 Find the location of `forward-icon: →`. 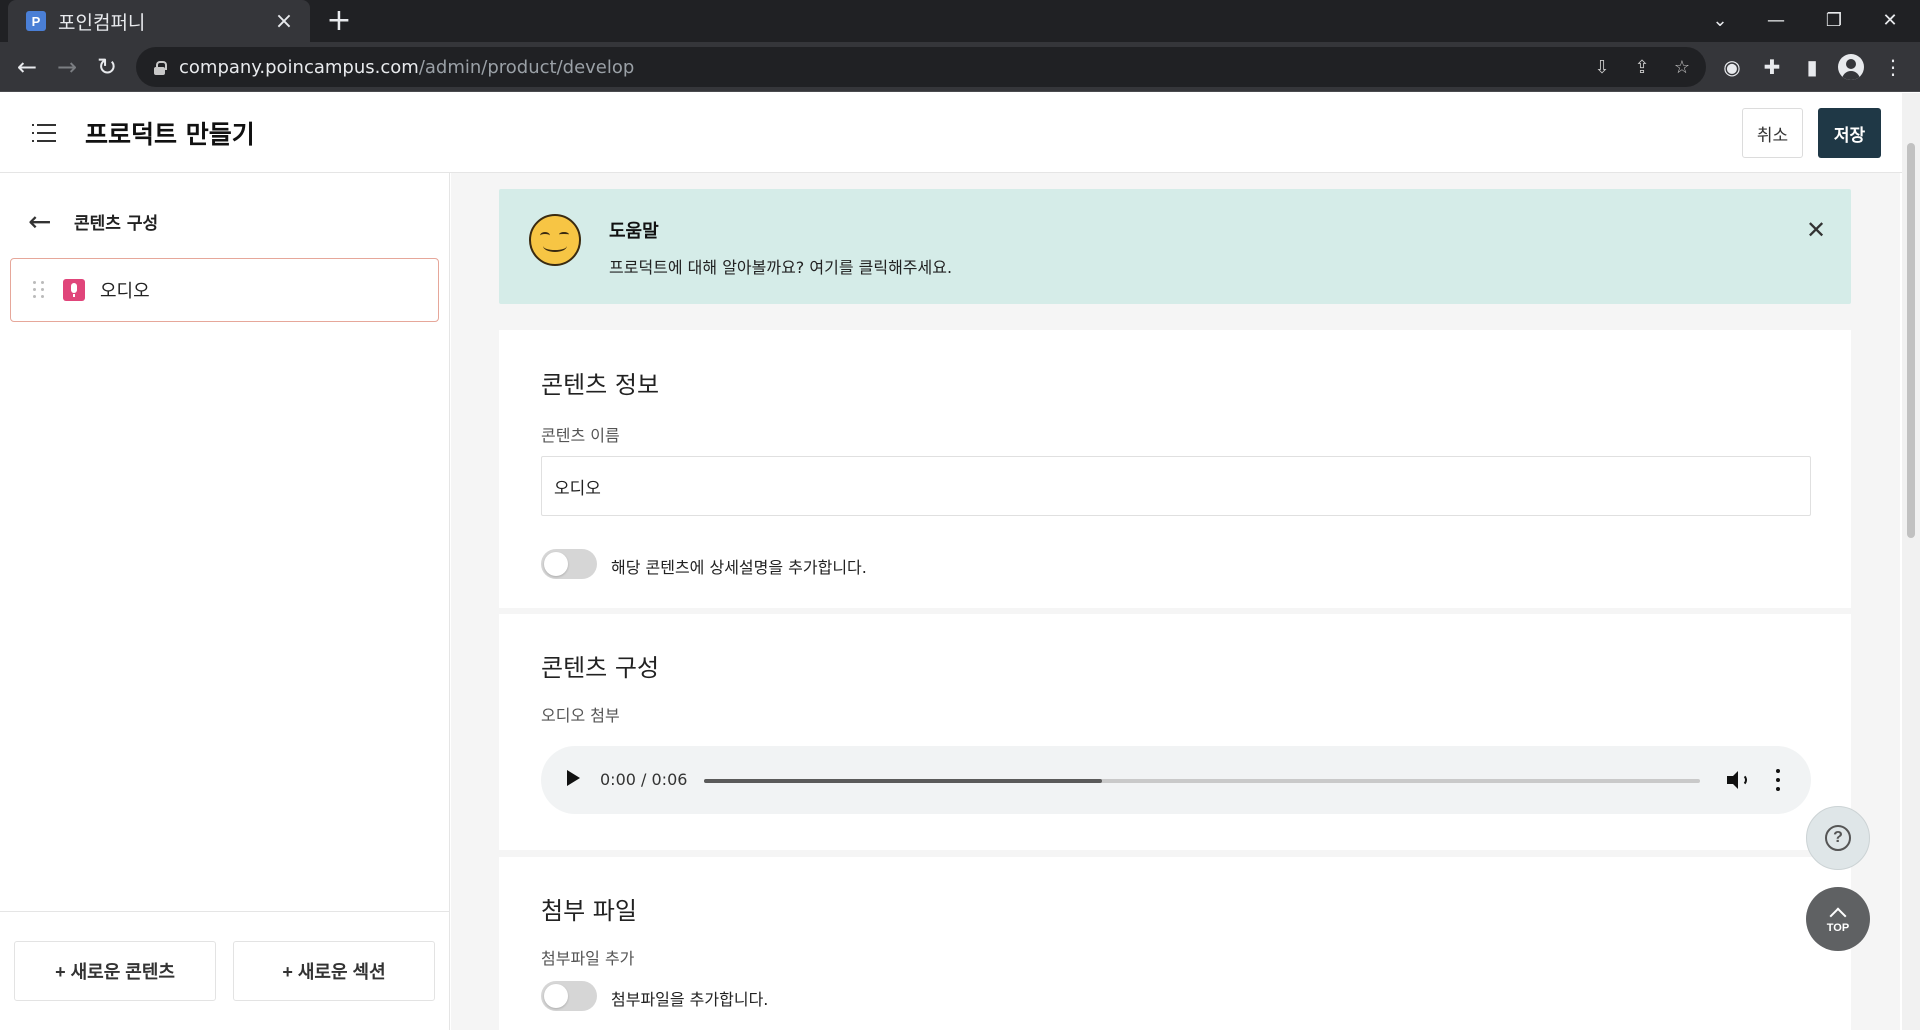

forward-icon: → is located at coordinates (67, 67).